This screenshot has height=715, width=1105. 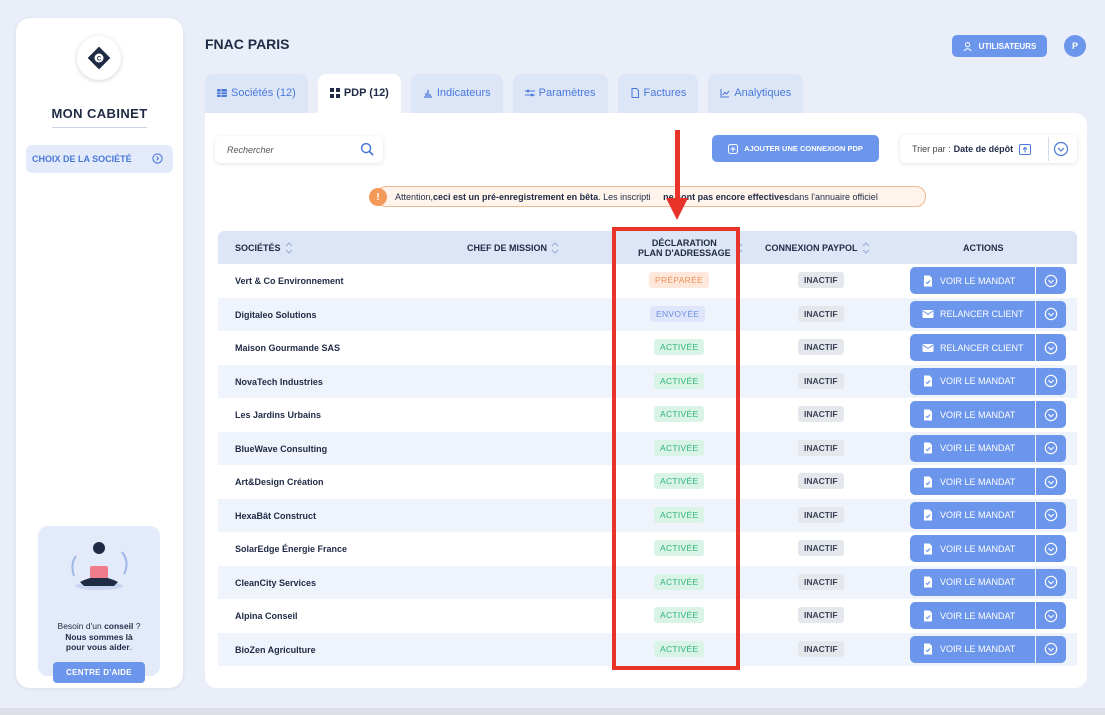 What do you see at coordinates (756, 94) in the screenshot?
I see `tab-analytiques: Analytiques` at bounding box center [756, 94].